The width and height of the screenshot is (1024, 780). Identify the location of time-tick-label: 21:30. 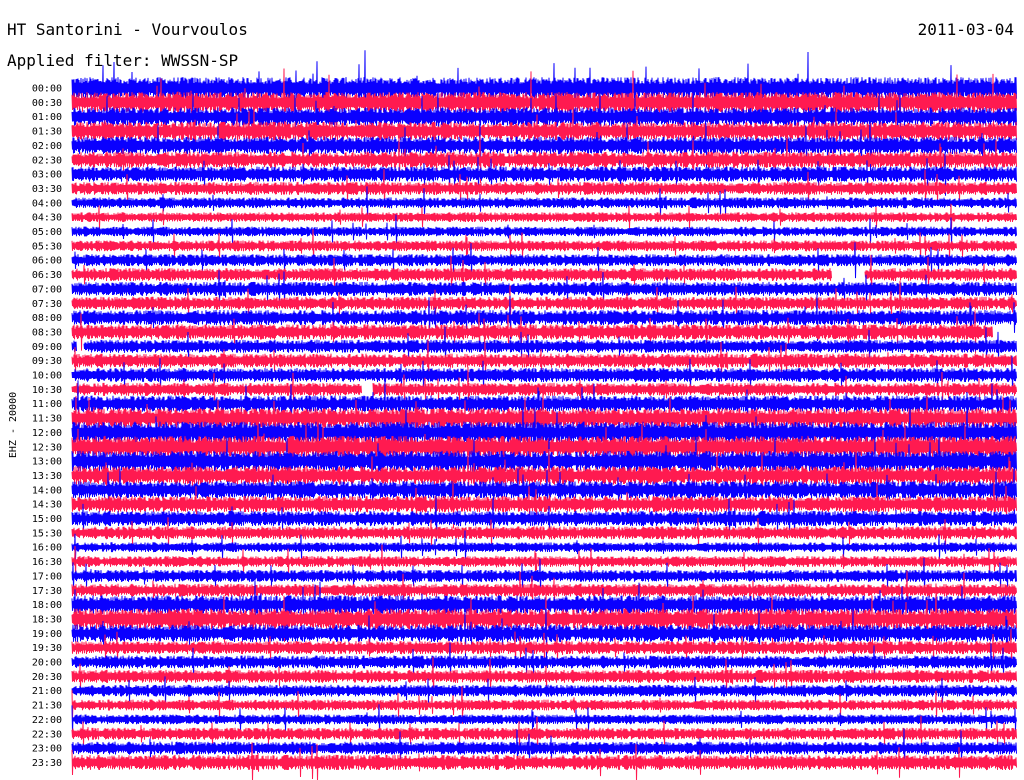
(47, 706).